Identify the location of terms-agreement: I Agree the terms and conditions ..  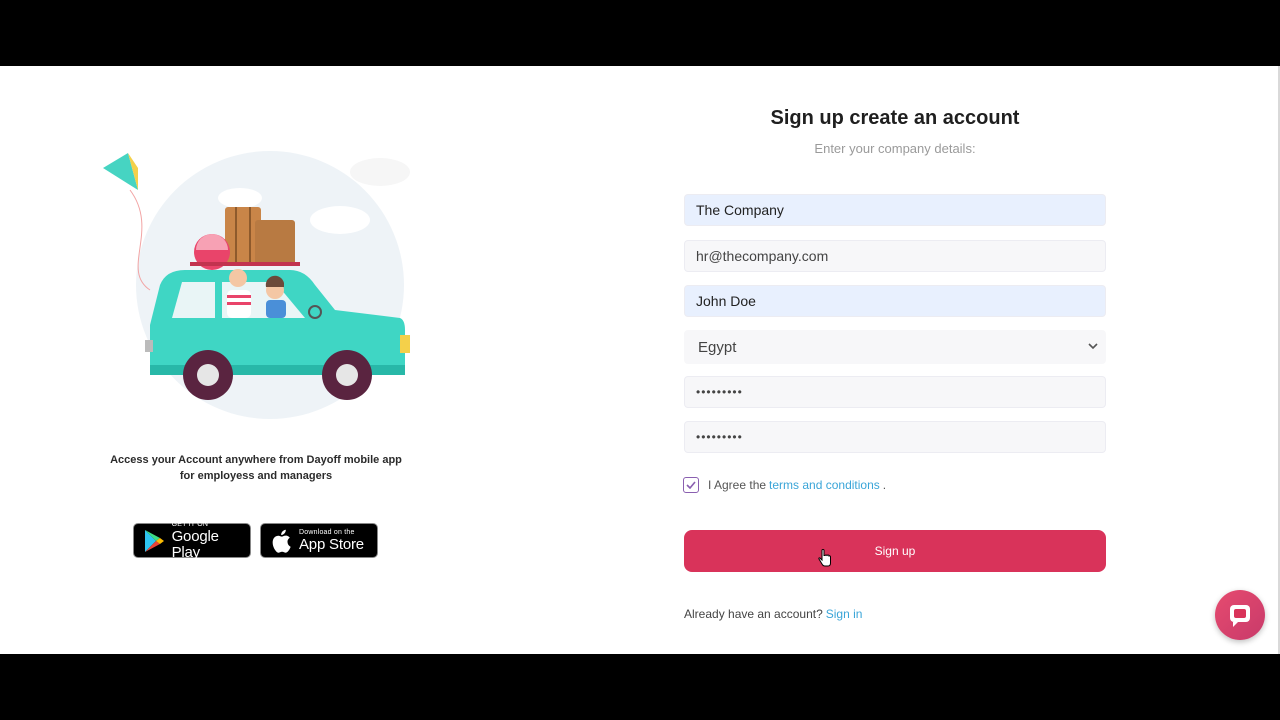
(784, 485).